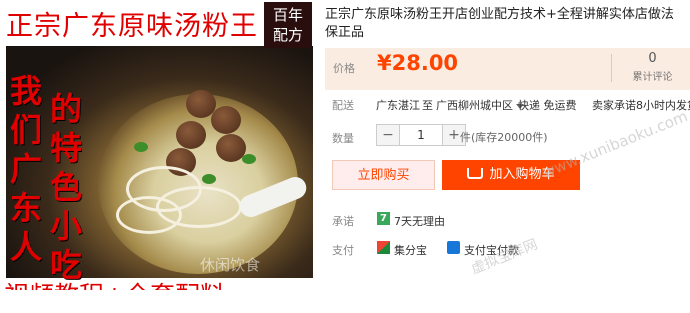 Image resolution: width=690 pixels, height=313 pixels. Describe the element at coordinates (611, 68) in the screenshot. I see `price-divider` at that location.